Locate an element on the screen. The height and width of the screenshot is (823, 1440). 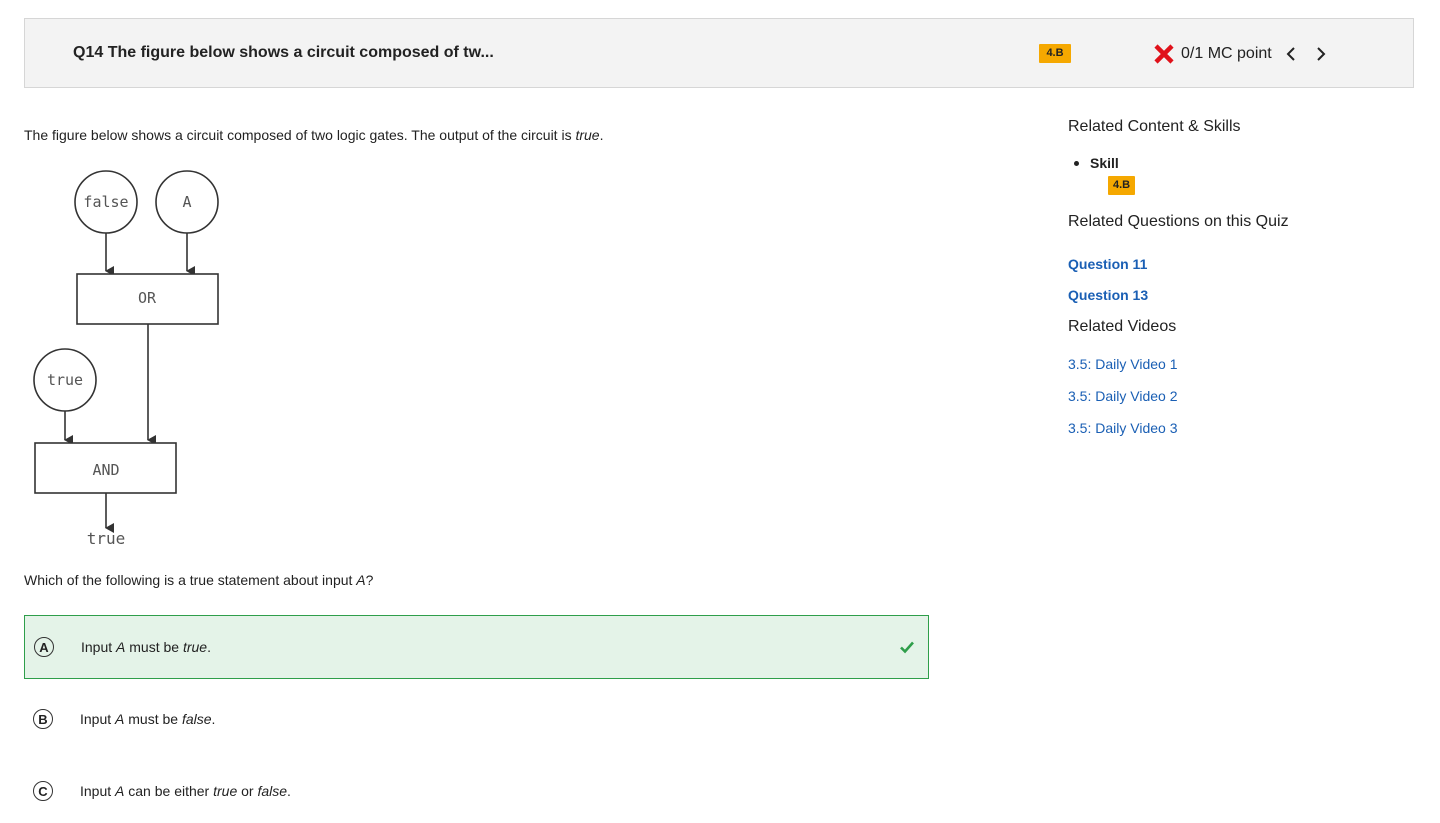
chevron-right-icon is located at coordinates (1321, 54).